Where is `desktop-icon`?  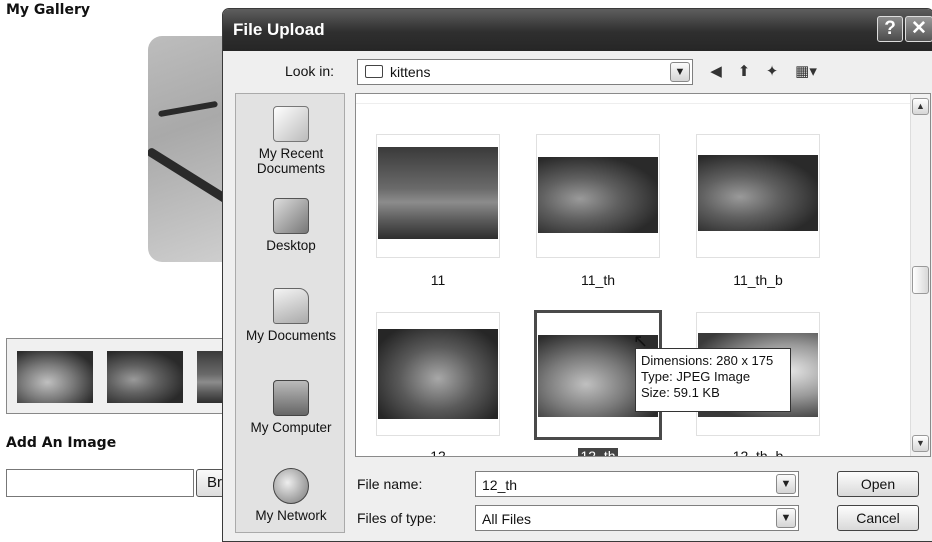
desktop-icon is located at coordinates (291, 216).